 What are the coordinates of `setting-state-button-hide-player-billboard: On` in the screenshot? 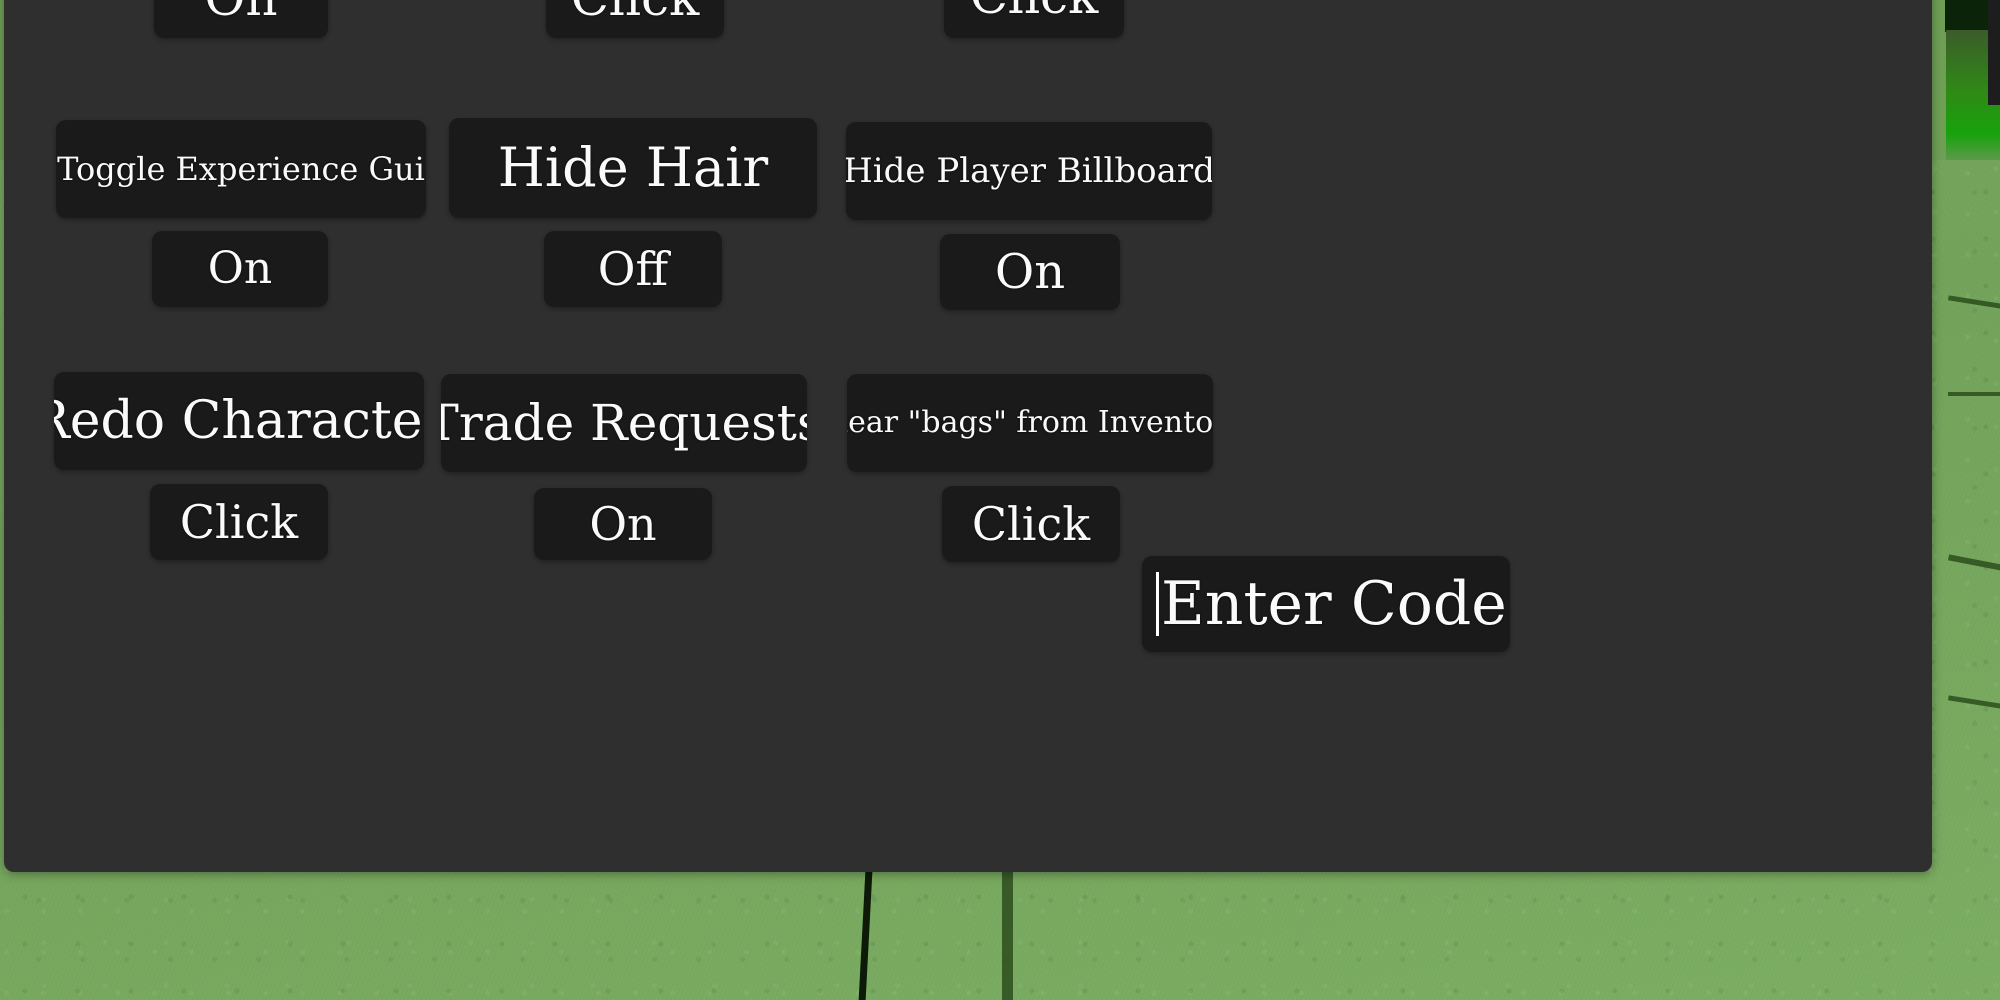 It's located at (1030, 272).